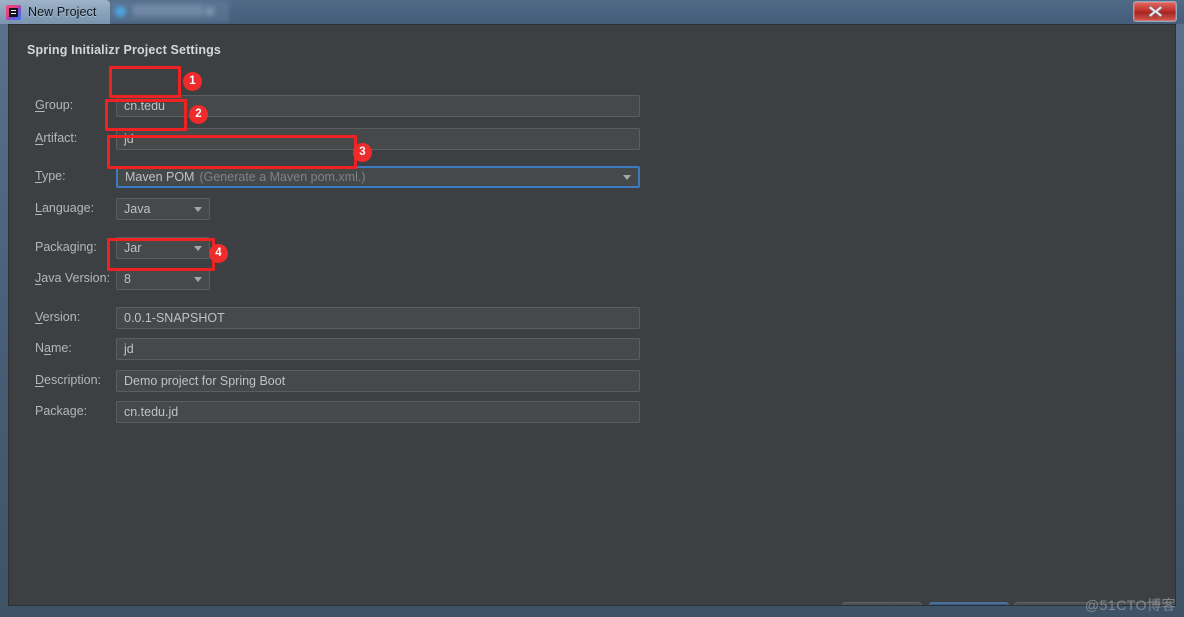 The image size is (1184, 617). What do you see at coordinates (378, 318) in the screenshot?
I see `version-field: 0.0.1-SNAPSHOT` at bounding box center [378, 318].